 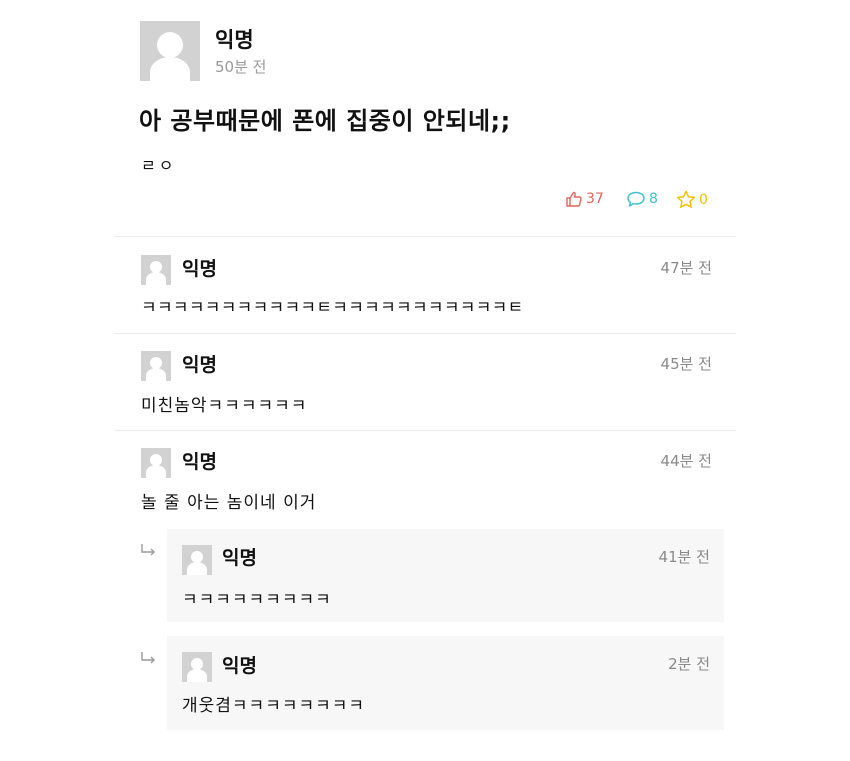 I want to click on like-count: 37, so click(x=595, y=199).